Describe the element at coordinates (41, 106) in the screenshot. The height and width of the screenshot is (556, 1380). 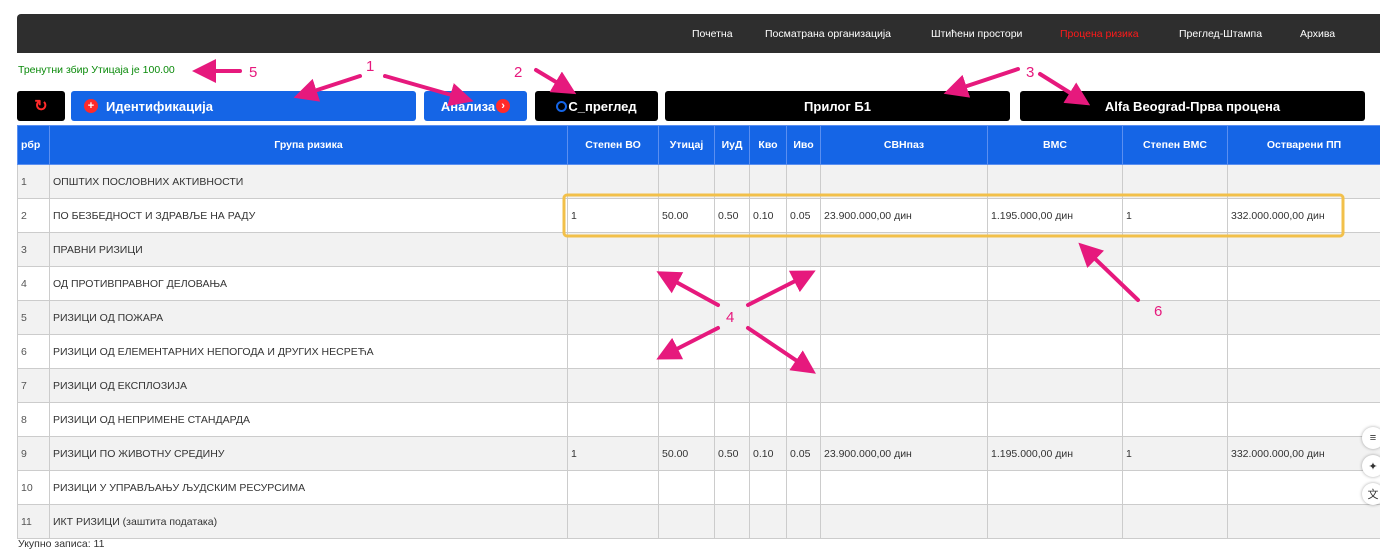
I see `refresh-button: ↻` at that location.